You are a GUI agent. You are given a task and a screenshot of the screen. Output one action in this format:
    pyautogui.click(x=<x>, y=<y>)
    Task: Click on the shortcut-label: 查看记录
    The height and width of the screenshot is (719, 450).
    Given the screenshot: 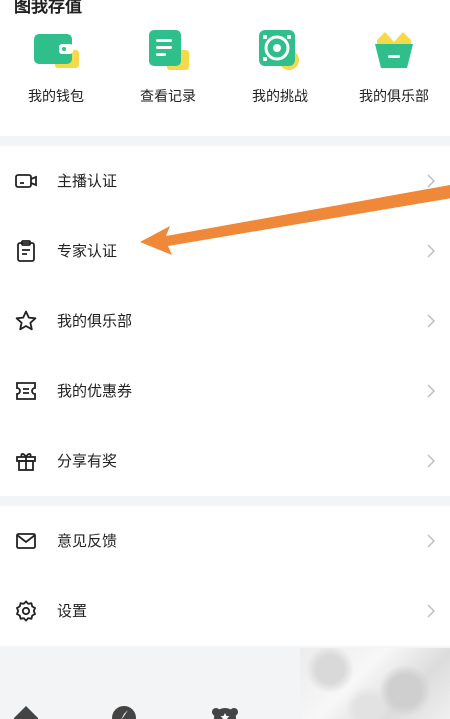 What is the action you would take?
    pyautogui.click(x=168, y=97)
    